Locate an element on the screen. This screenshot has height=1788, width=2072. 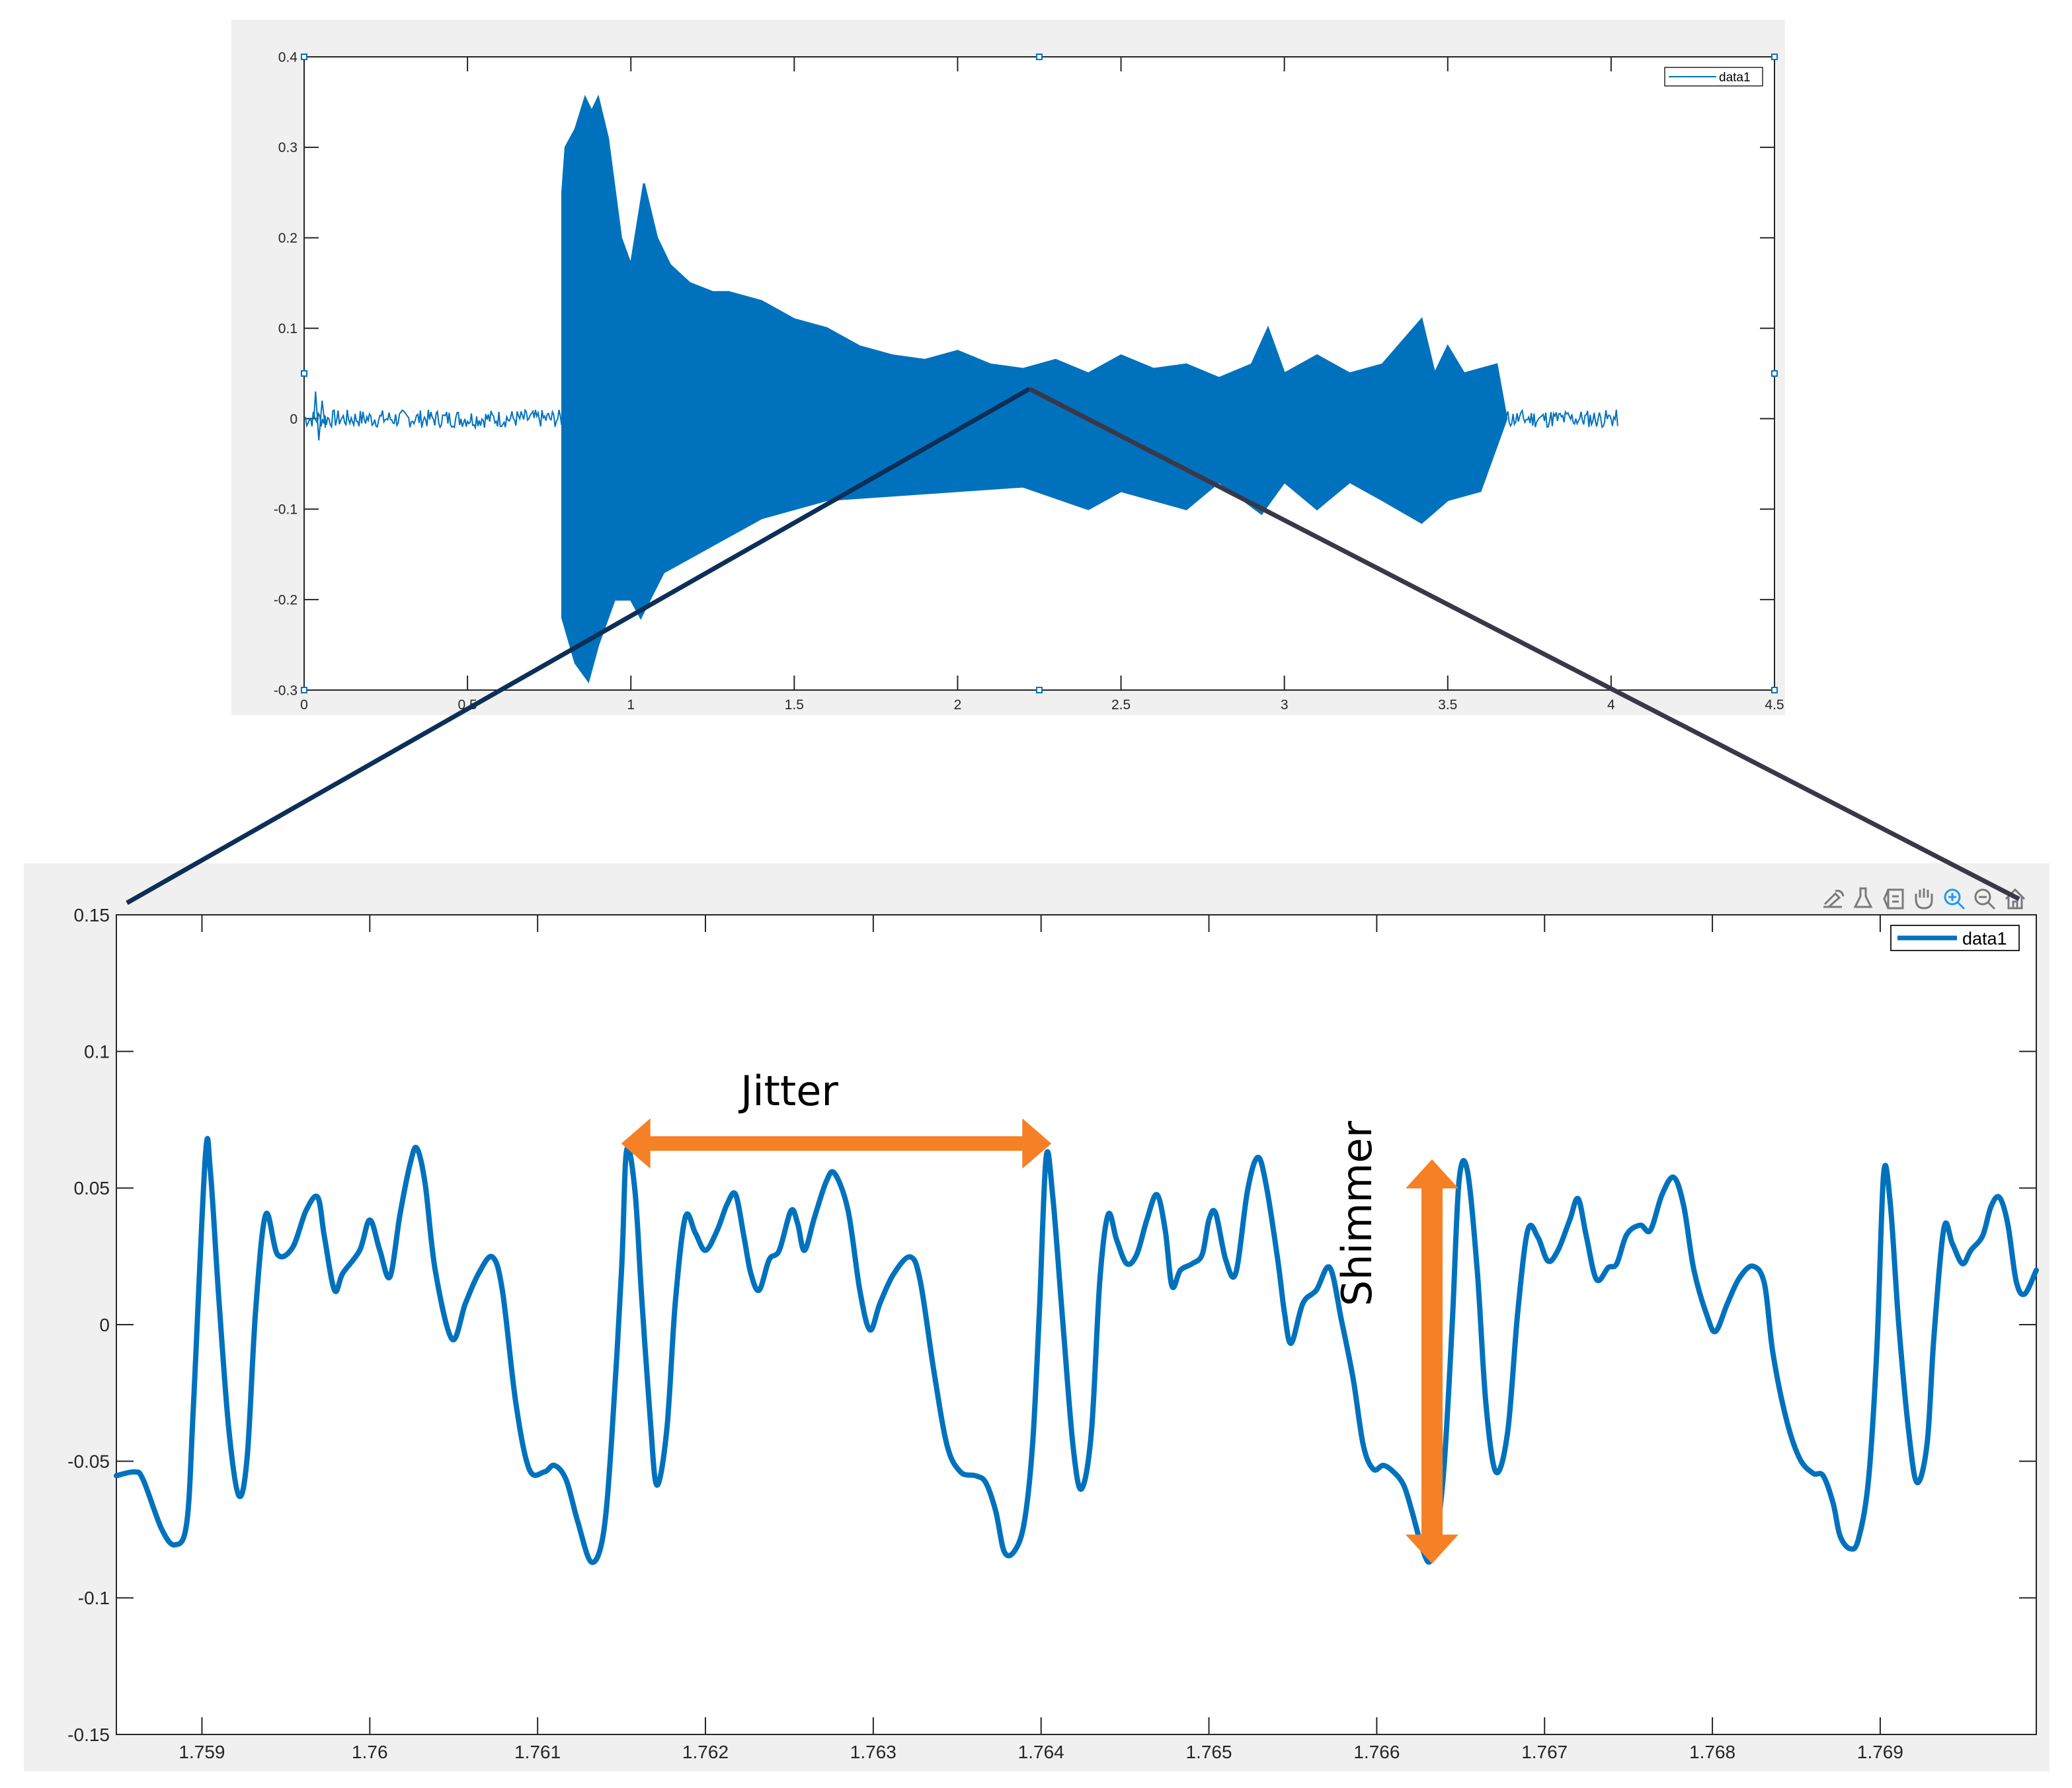
zoomed-xtick-label: 1.767 is located at coordinates (1544, 1752).